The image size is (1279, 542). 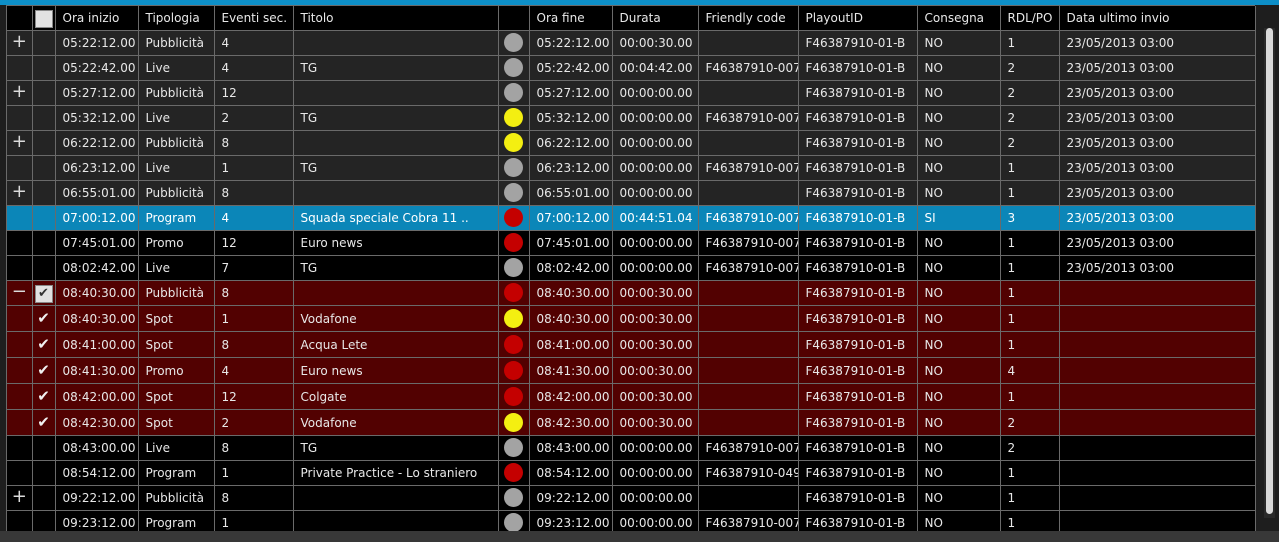 What do you see at coordinates (254, 218) in the screenshot?
I see `cell-eventi-sec: 4` at bounding box center [254, 218].